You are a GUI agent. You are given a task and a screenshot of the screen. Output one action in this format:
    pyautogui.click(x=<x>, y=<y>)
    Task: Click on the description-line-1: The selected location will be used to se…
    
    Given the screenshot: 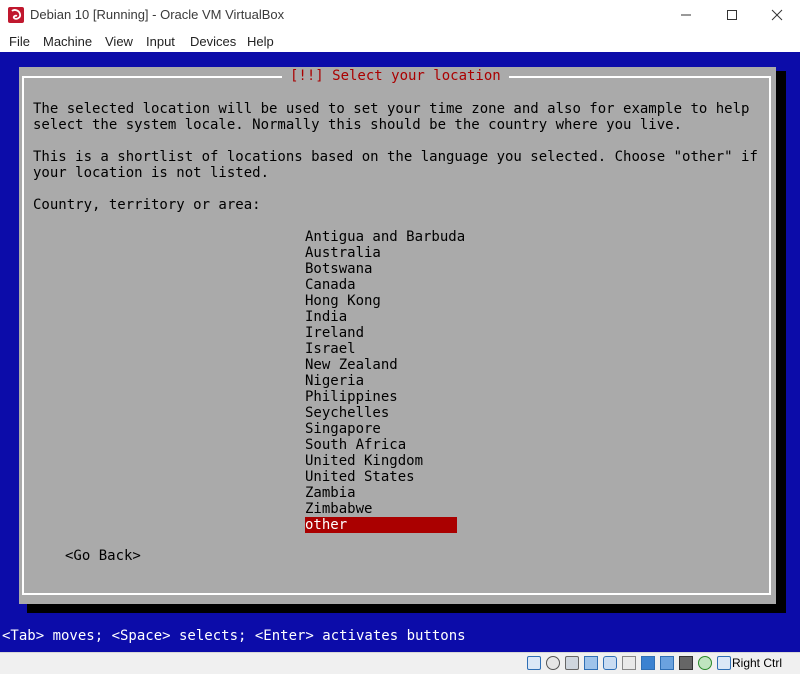 What is the action you would take?
    pyautogui.click(x=391, y=109)
    